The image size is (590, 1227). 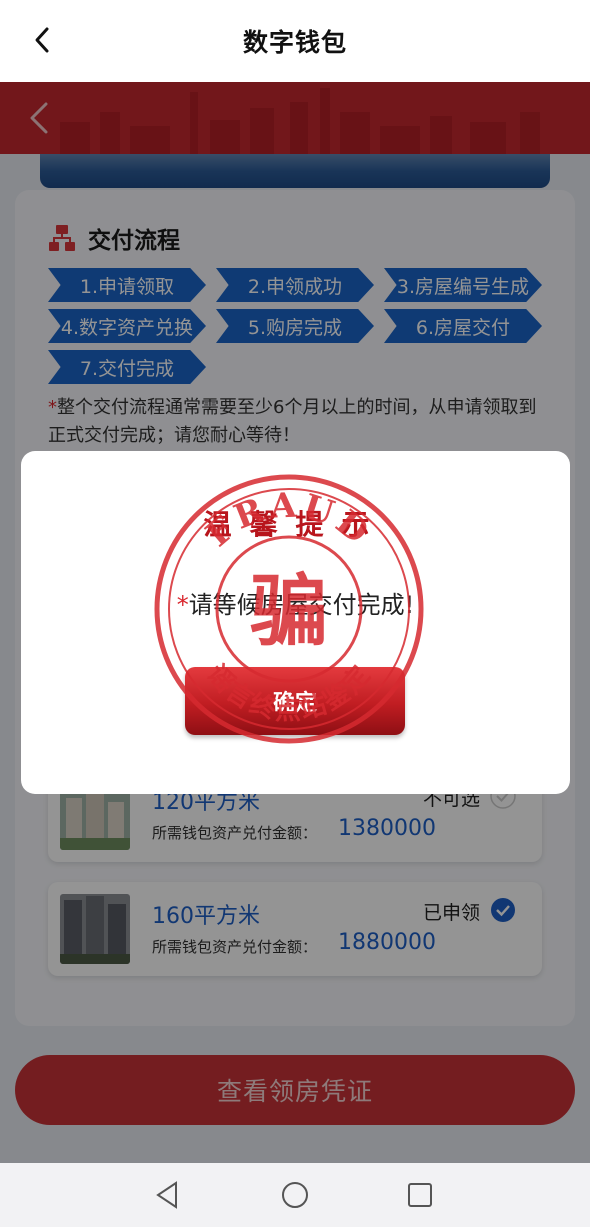 What do you see at coordinates (182, 605) in the screenshot?
I see `required-star: *` at bounding box center [182, 605].